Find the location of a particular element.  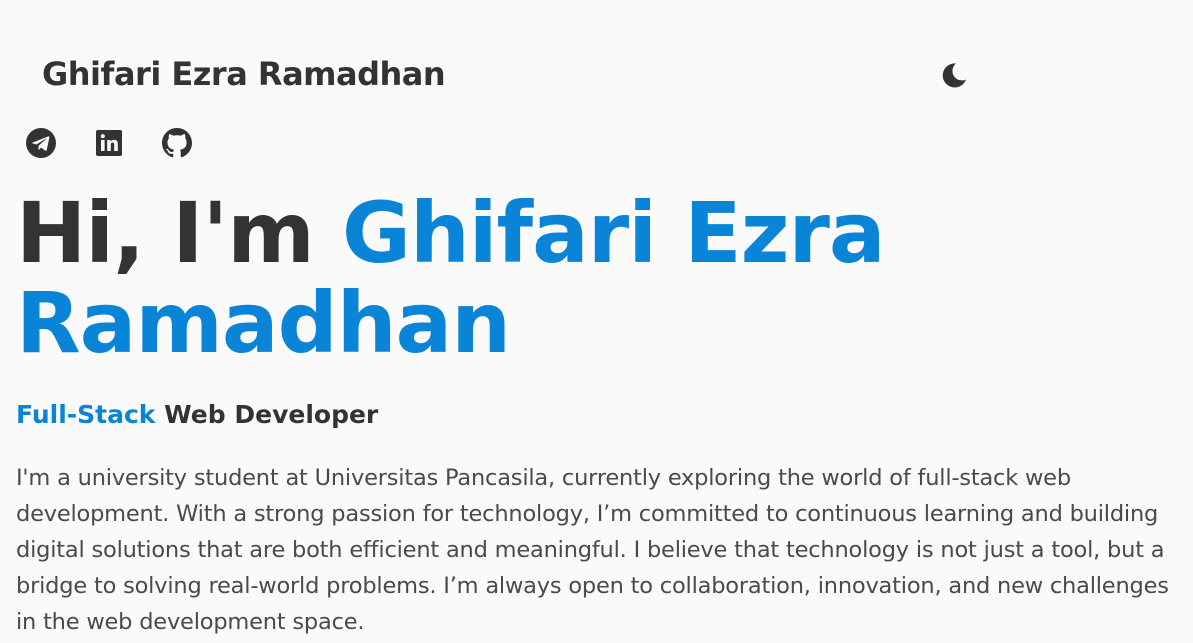

telegram-icon is located at coordinates (41, 143).